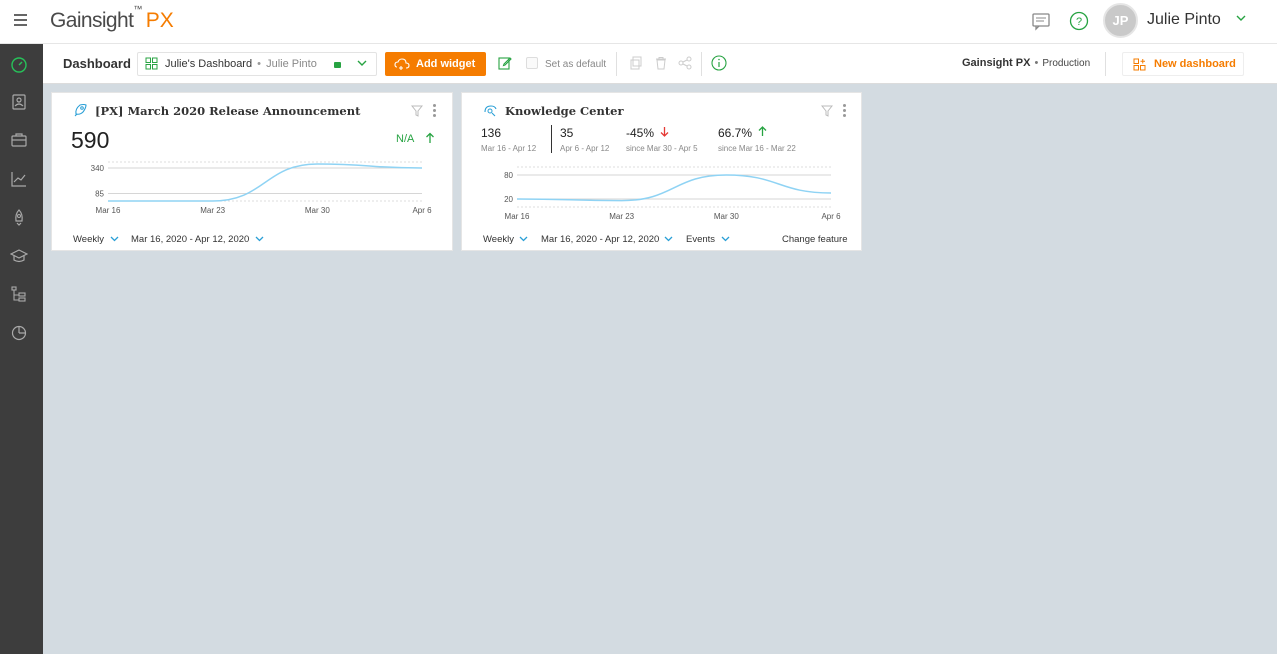 The width and height of the screenshot is (1277, 654). What do you see at coordinates (21, 349) in the screenshot?
I see `side-navigation` at bounding box center [21, 349].